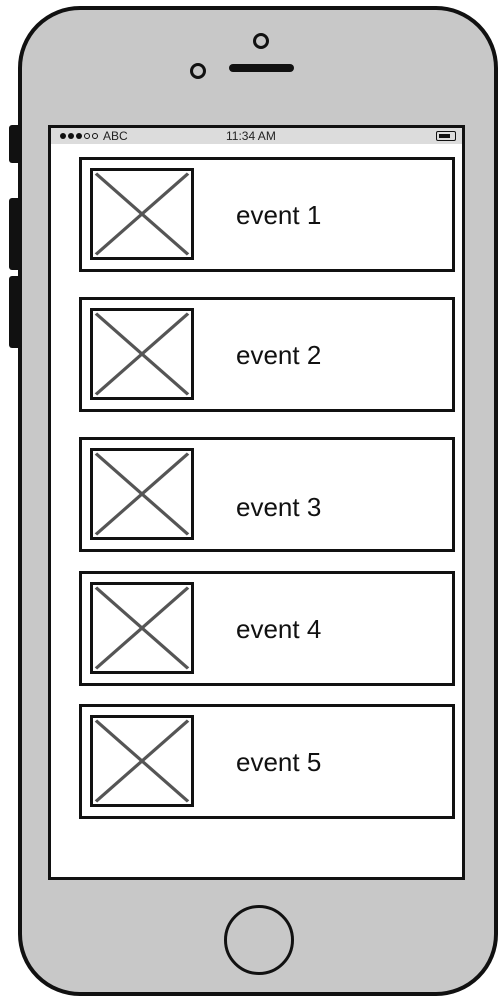 Image resolution: width=503 pixels, height=1001 pixels. I want to click on event-card: event 4, so click(267, 628).